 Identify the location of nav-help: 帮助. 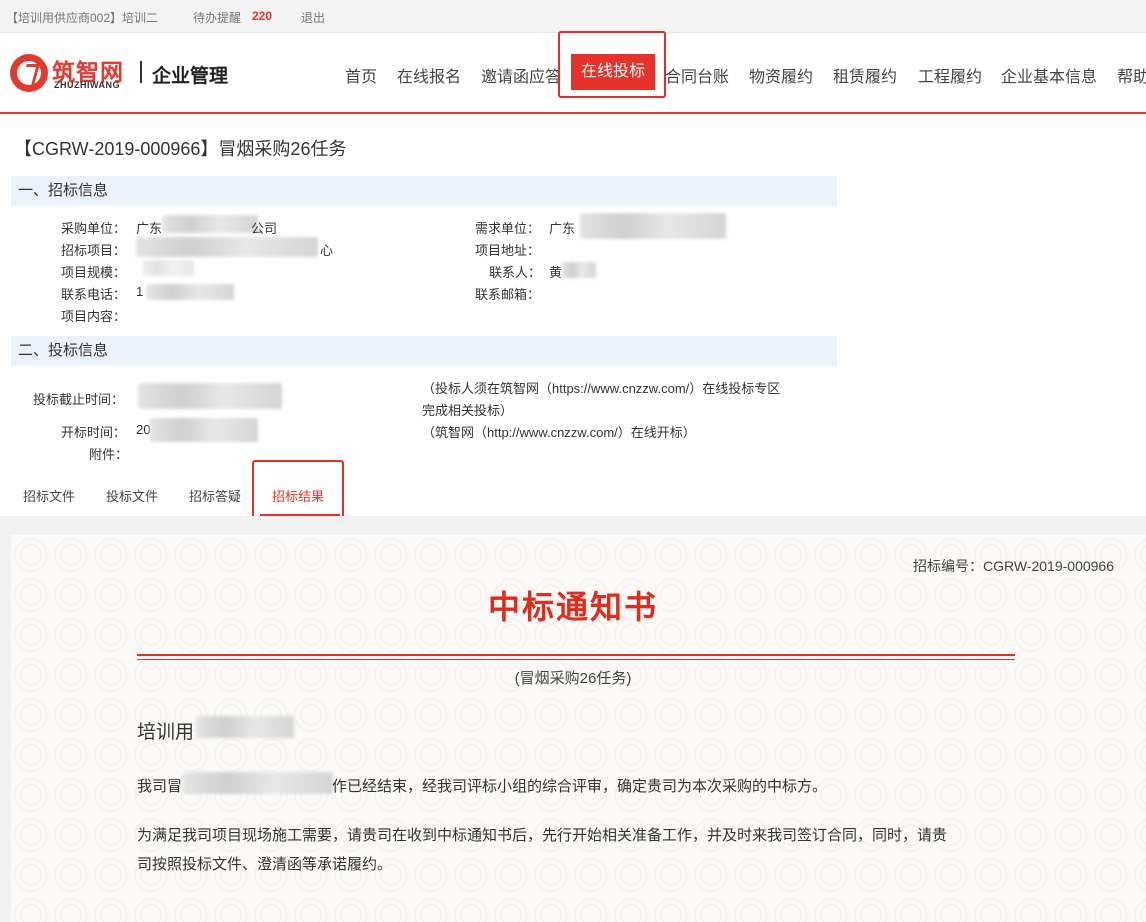
(1131, 75).